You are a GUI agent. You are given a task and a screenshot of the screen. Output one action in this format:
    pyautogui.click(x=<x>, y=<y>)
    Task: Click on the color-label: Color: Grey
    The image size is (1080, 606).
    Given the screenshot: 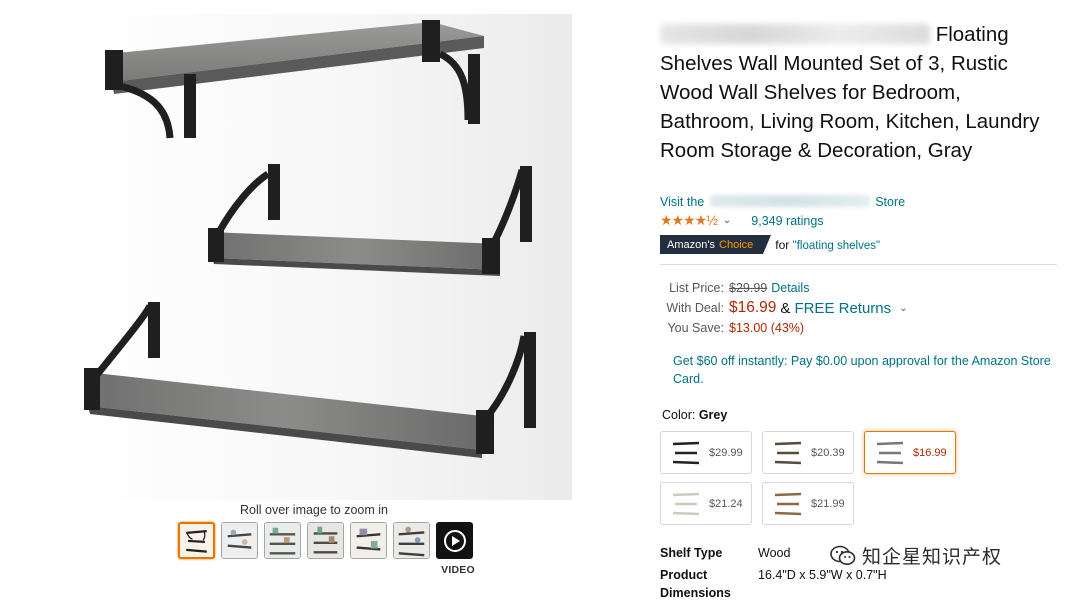 What is the action you would take?
    pyautogui.click(x=694, y=415)
    